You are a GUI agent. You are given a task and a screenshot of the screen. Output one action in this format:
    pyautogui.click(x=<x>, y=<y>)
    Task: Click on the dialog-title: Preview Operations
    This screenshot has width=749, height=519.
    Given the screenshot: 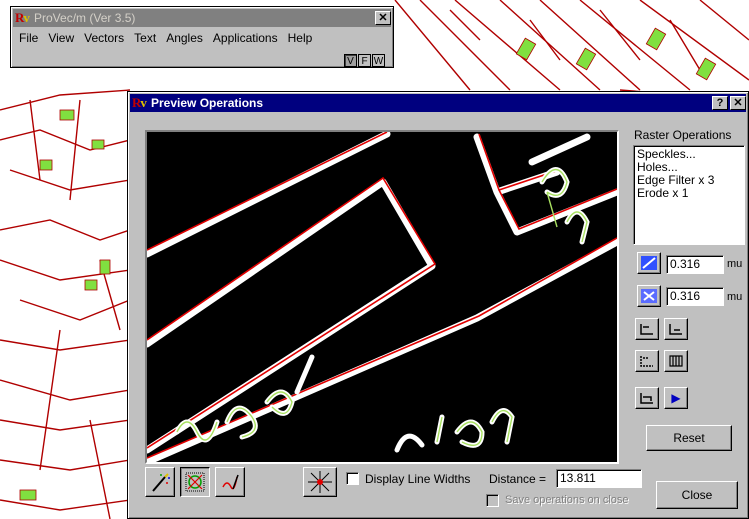 What is the action you would take?
    pyautogui.click(x=207, y=103)
    